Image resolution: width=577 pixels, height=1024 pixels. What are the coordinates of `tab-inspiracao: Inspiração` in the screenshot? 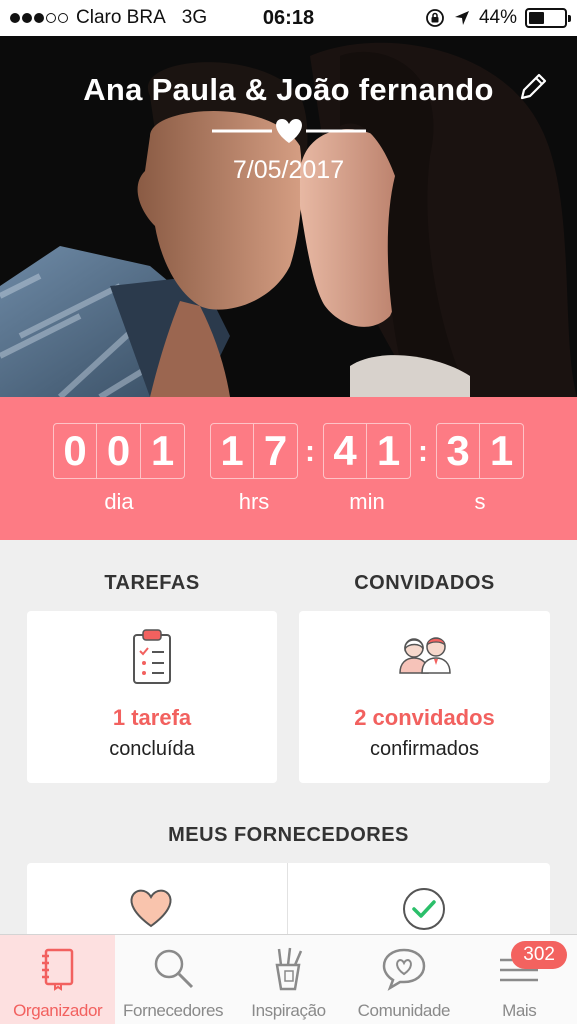 It's located at (288, 979).